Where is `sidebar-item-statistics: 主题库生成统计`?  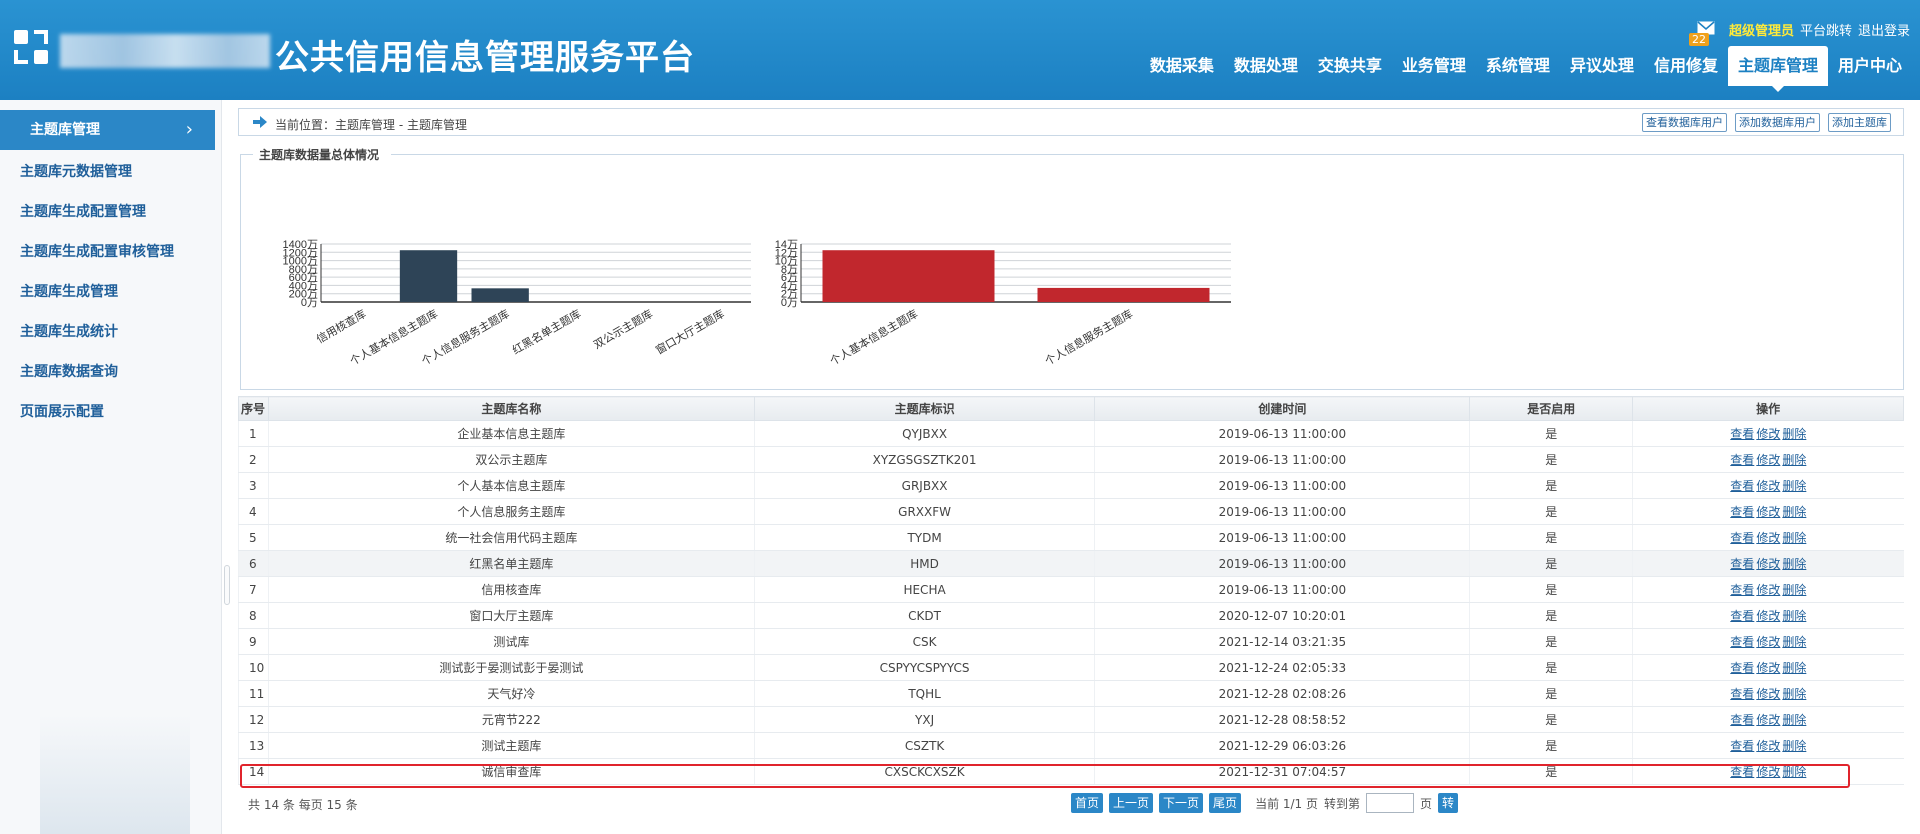
sidebar-item-statistics: 主题库生成统计 is located at coordinates (107, 332).